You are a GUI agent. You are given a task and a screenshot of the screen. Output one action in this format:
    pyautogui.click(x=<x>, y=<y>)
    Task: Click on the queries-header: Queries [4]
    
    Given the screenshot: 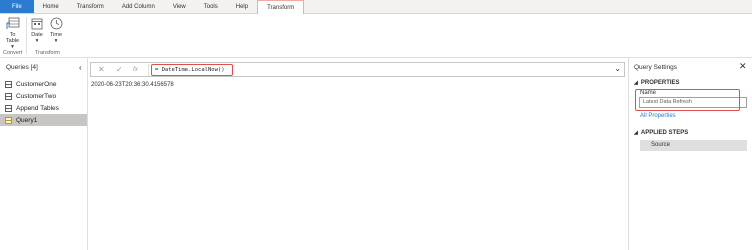 What is the action you would take?
    pyautogui.click(x=22, y=67)
    